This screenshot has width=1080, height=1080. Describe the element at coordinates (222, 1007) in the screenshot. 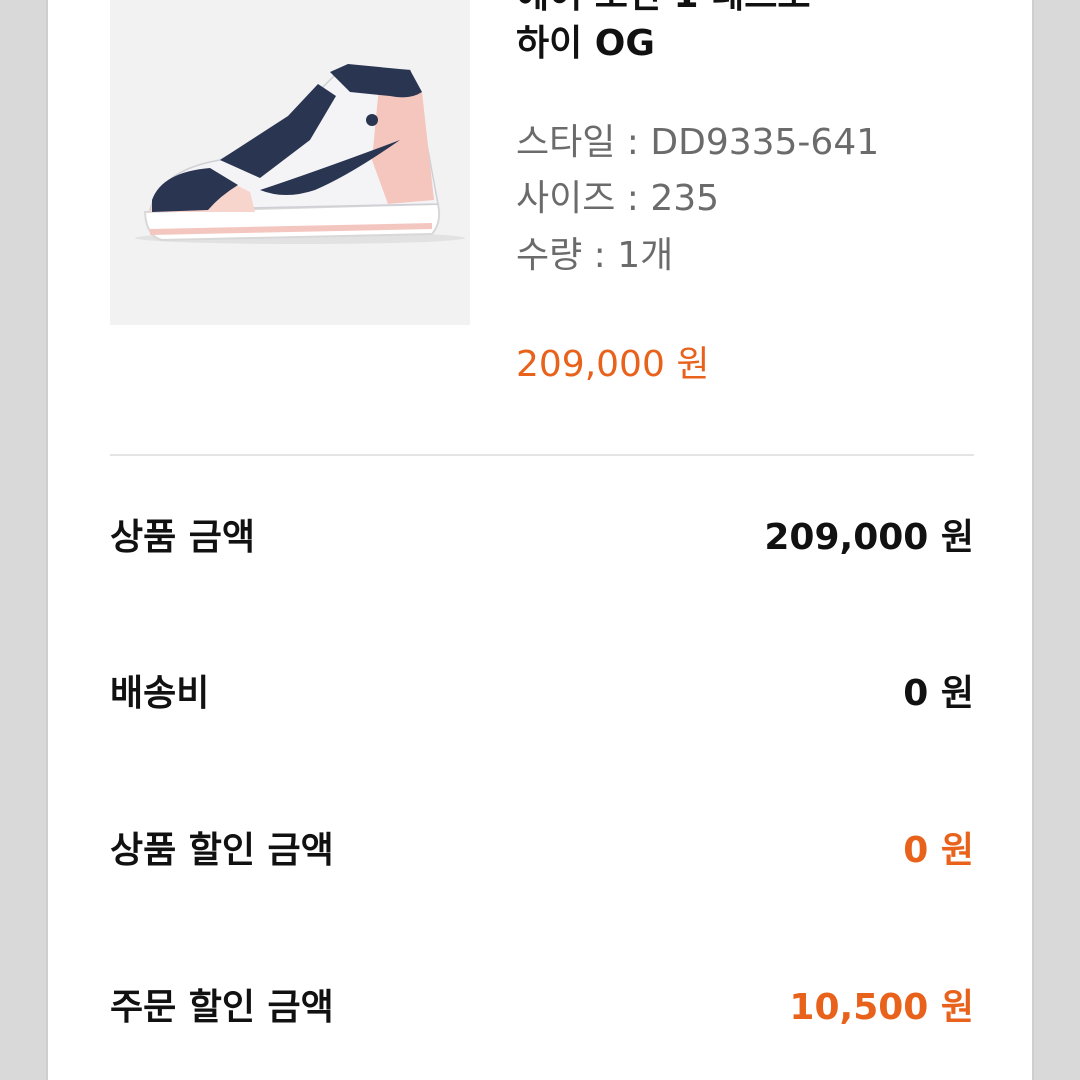

I see `summary-label: 주문 할인 금액` at that location.